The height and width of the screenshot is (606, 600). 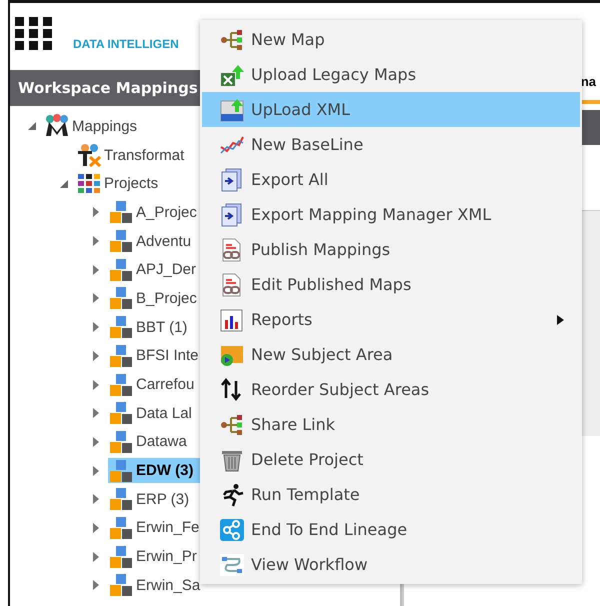 I want to click on tree-item: Projects, so click(x=120, y=183).